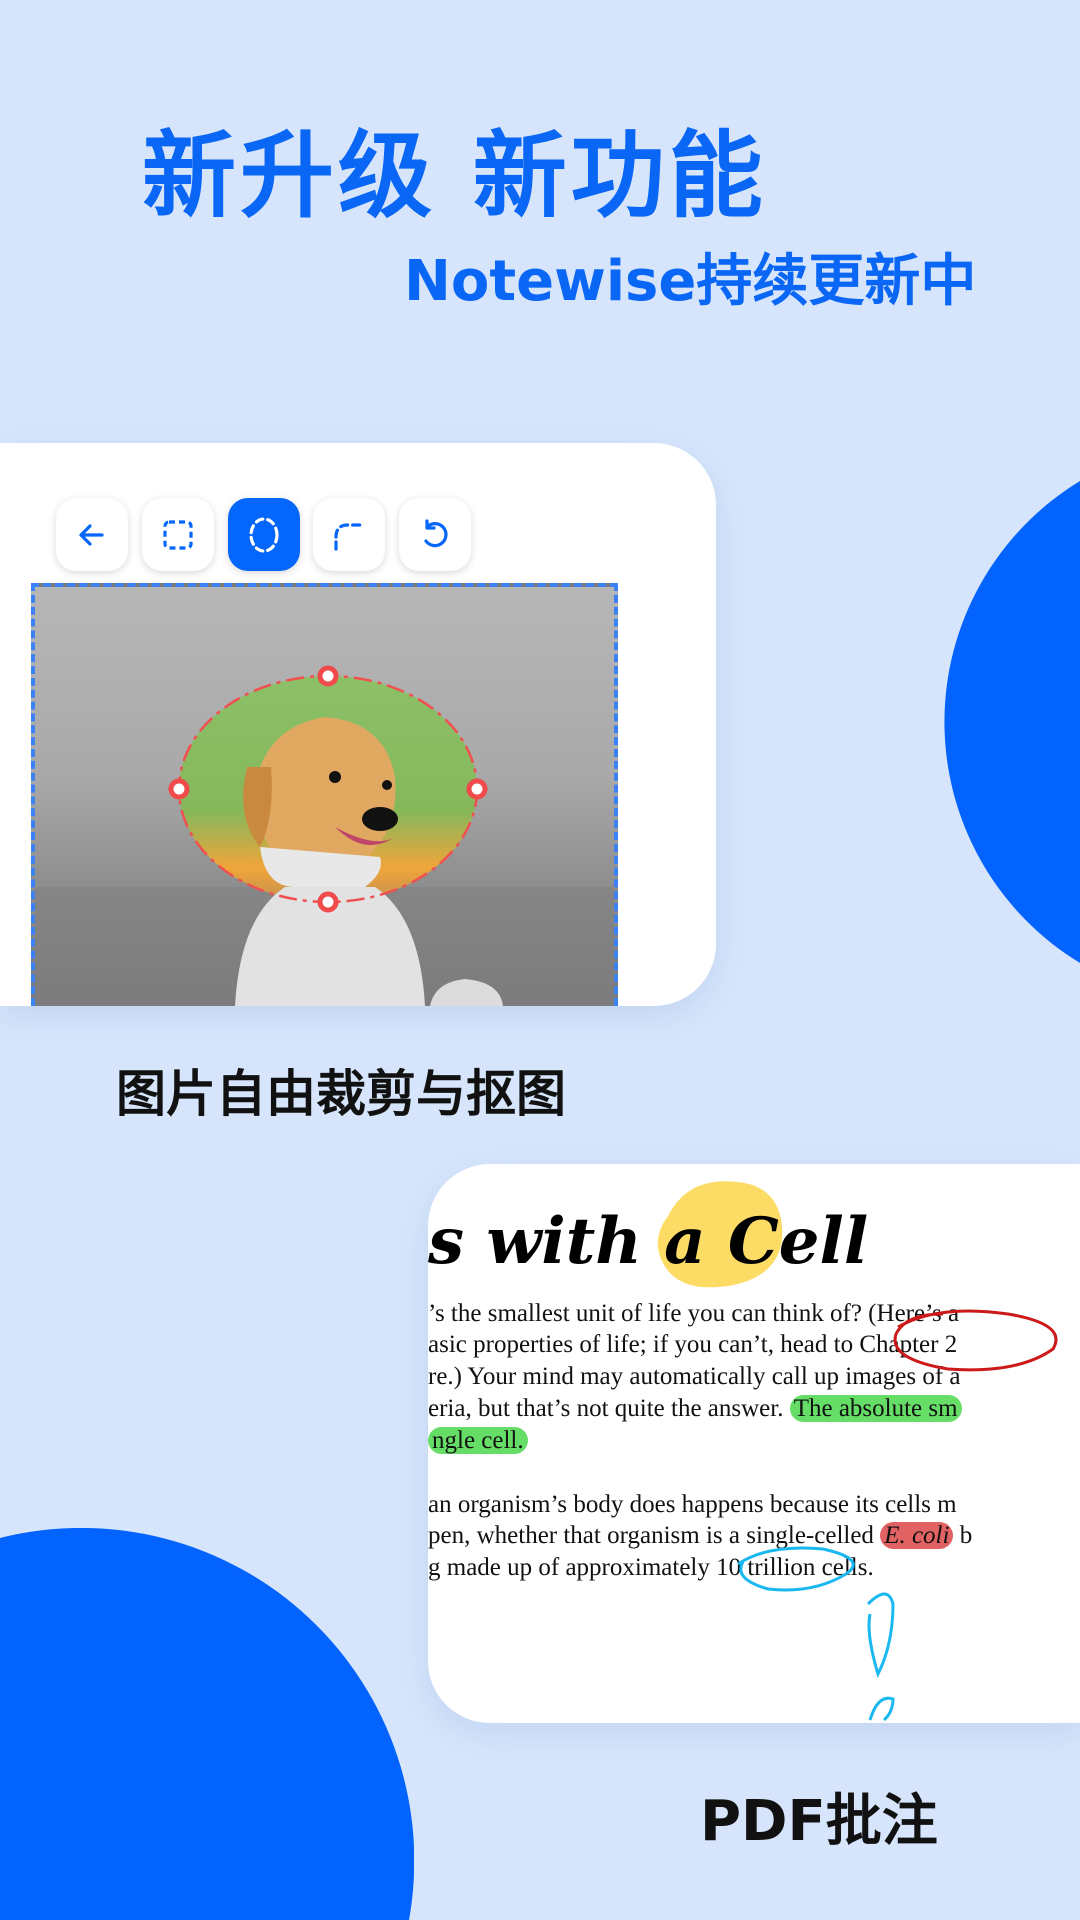 This screenshot has width=1080, height=1920. I want to click on crop-feature-caption: 图片自由裁剪与抠图, so click(341, 1094).